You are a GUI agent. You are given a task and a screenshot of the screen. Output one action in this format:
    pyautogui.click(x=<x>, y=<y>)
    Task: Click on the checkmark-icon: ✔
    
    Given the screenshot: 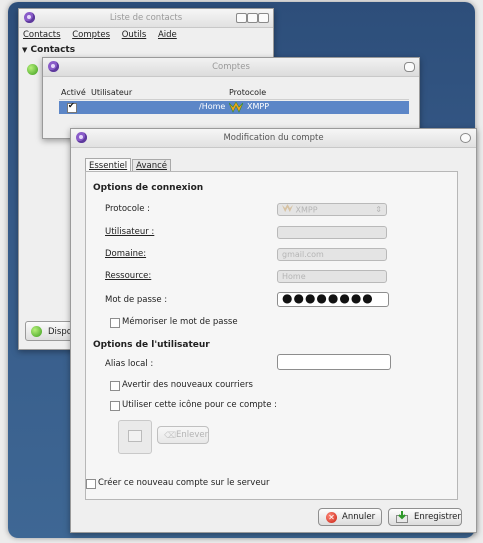 What is the action you would take?
    pyautogui.click(x=71, y=105)
    